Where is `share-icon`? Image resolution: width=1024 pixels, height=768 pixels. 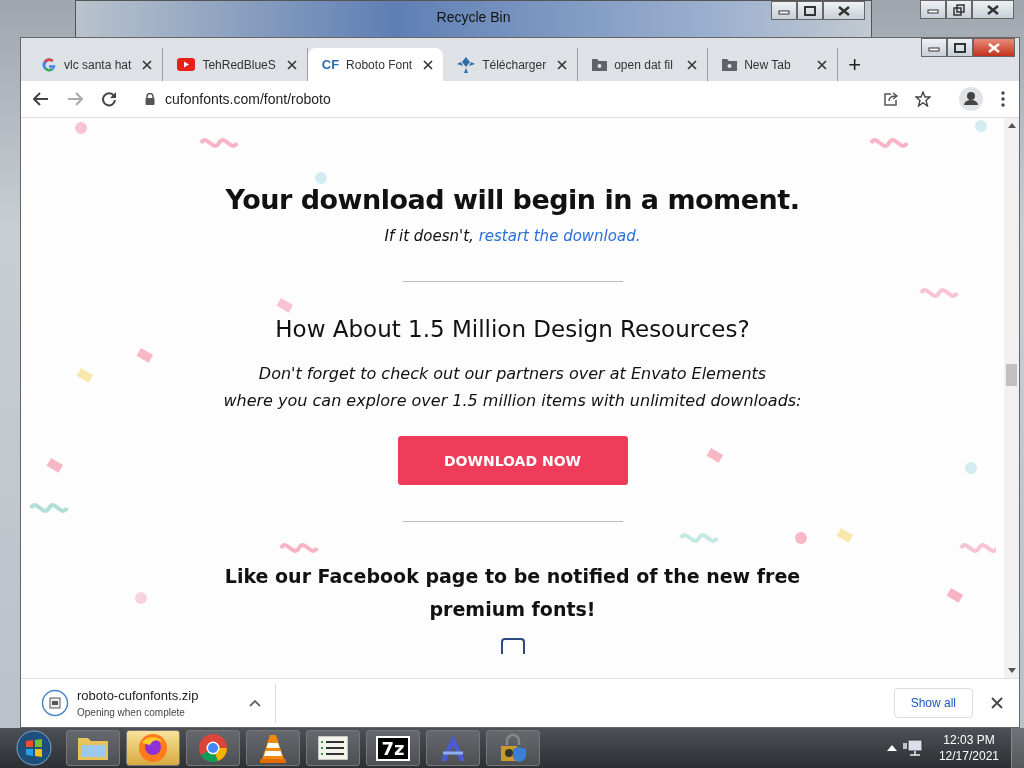 share-icon is located at coordinates (891, 99).